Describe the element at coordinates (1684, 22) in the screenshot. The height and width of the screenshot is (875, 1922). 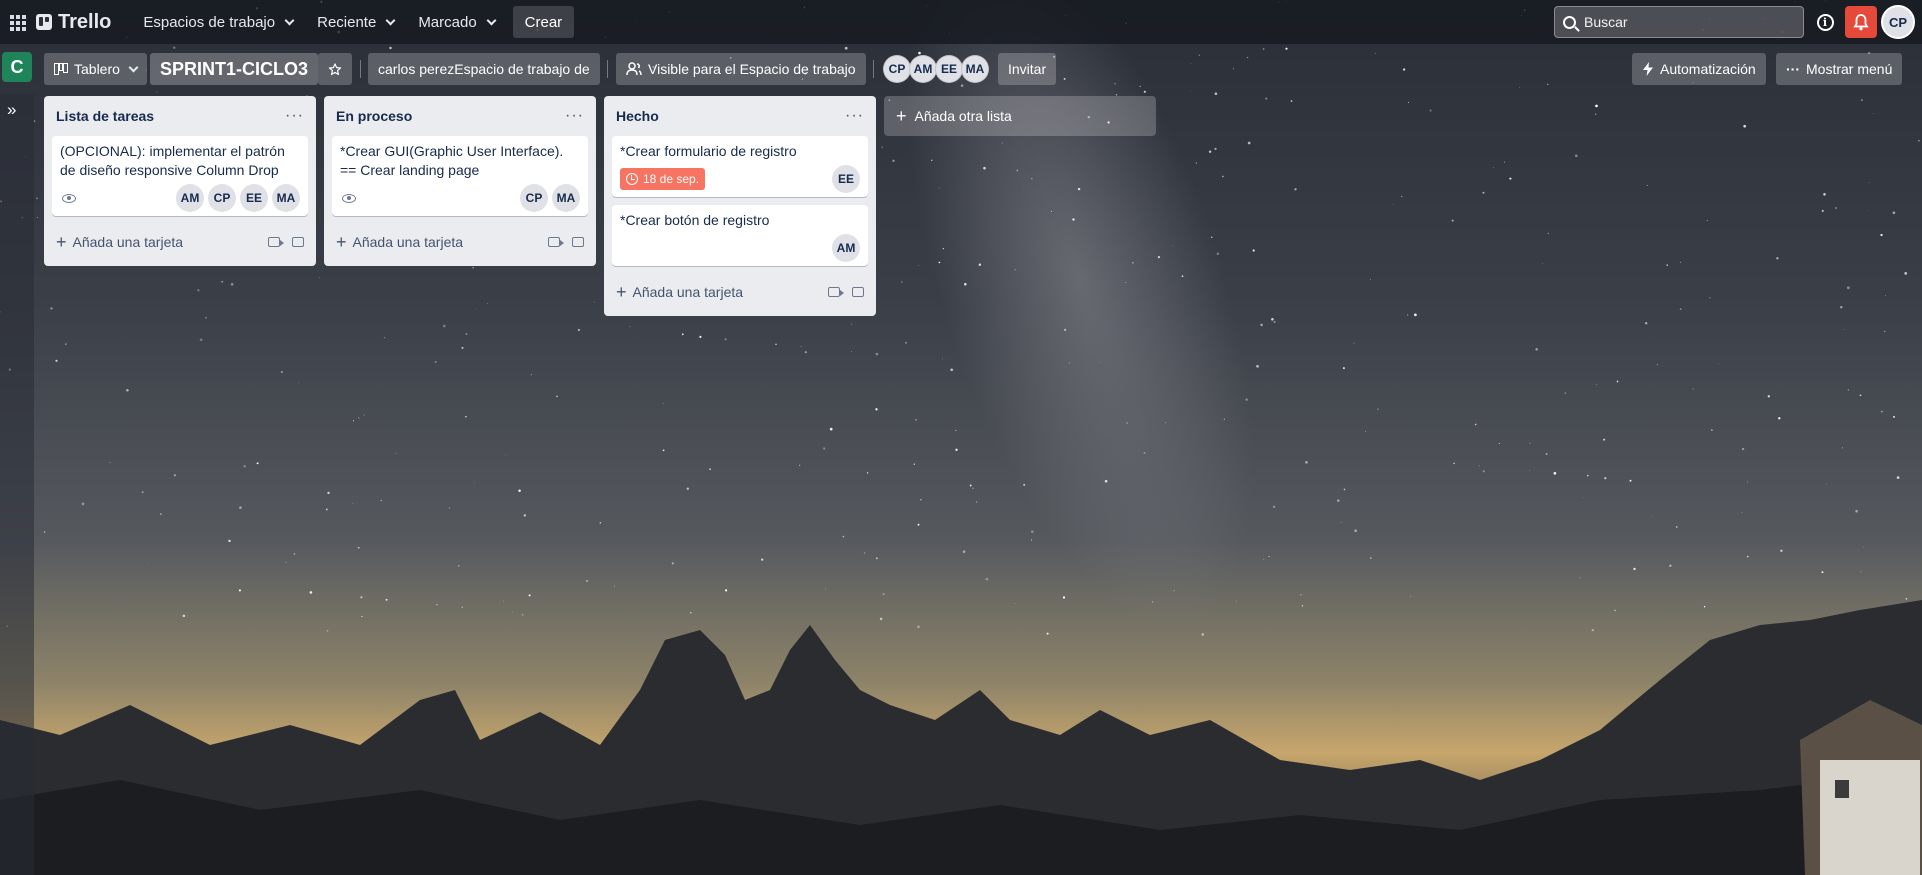
I see `search-input` at that location.